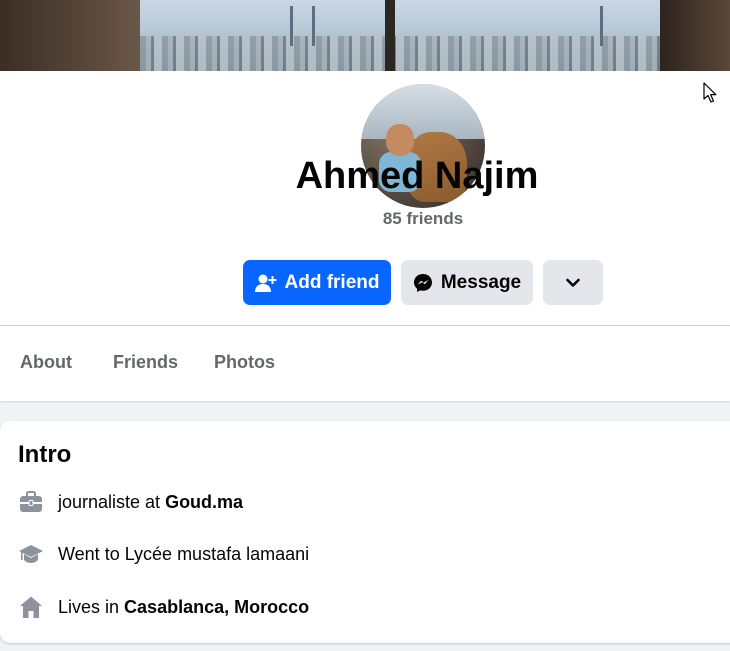 The width and height of the screenshot is (730, 651). I want to click on cover-cityscape, so click(400, 53).